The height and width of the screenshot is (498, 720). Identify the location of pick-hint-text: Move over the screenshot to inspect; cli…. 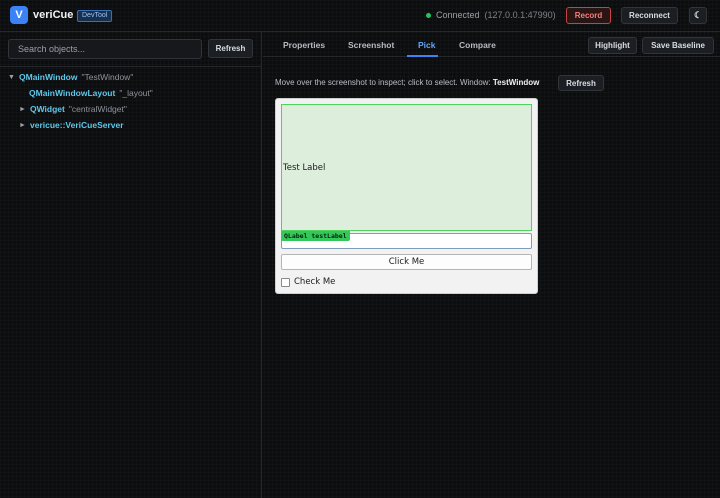
(383, 82).